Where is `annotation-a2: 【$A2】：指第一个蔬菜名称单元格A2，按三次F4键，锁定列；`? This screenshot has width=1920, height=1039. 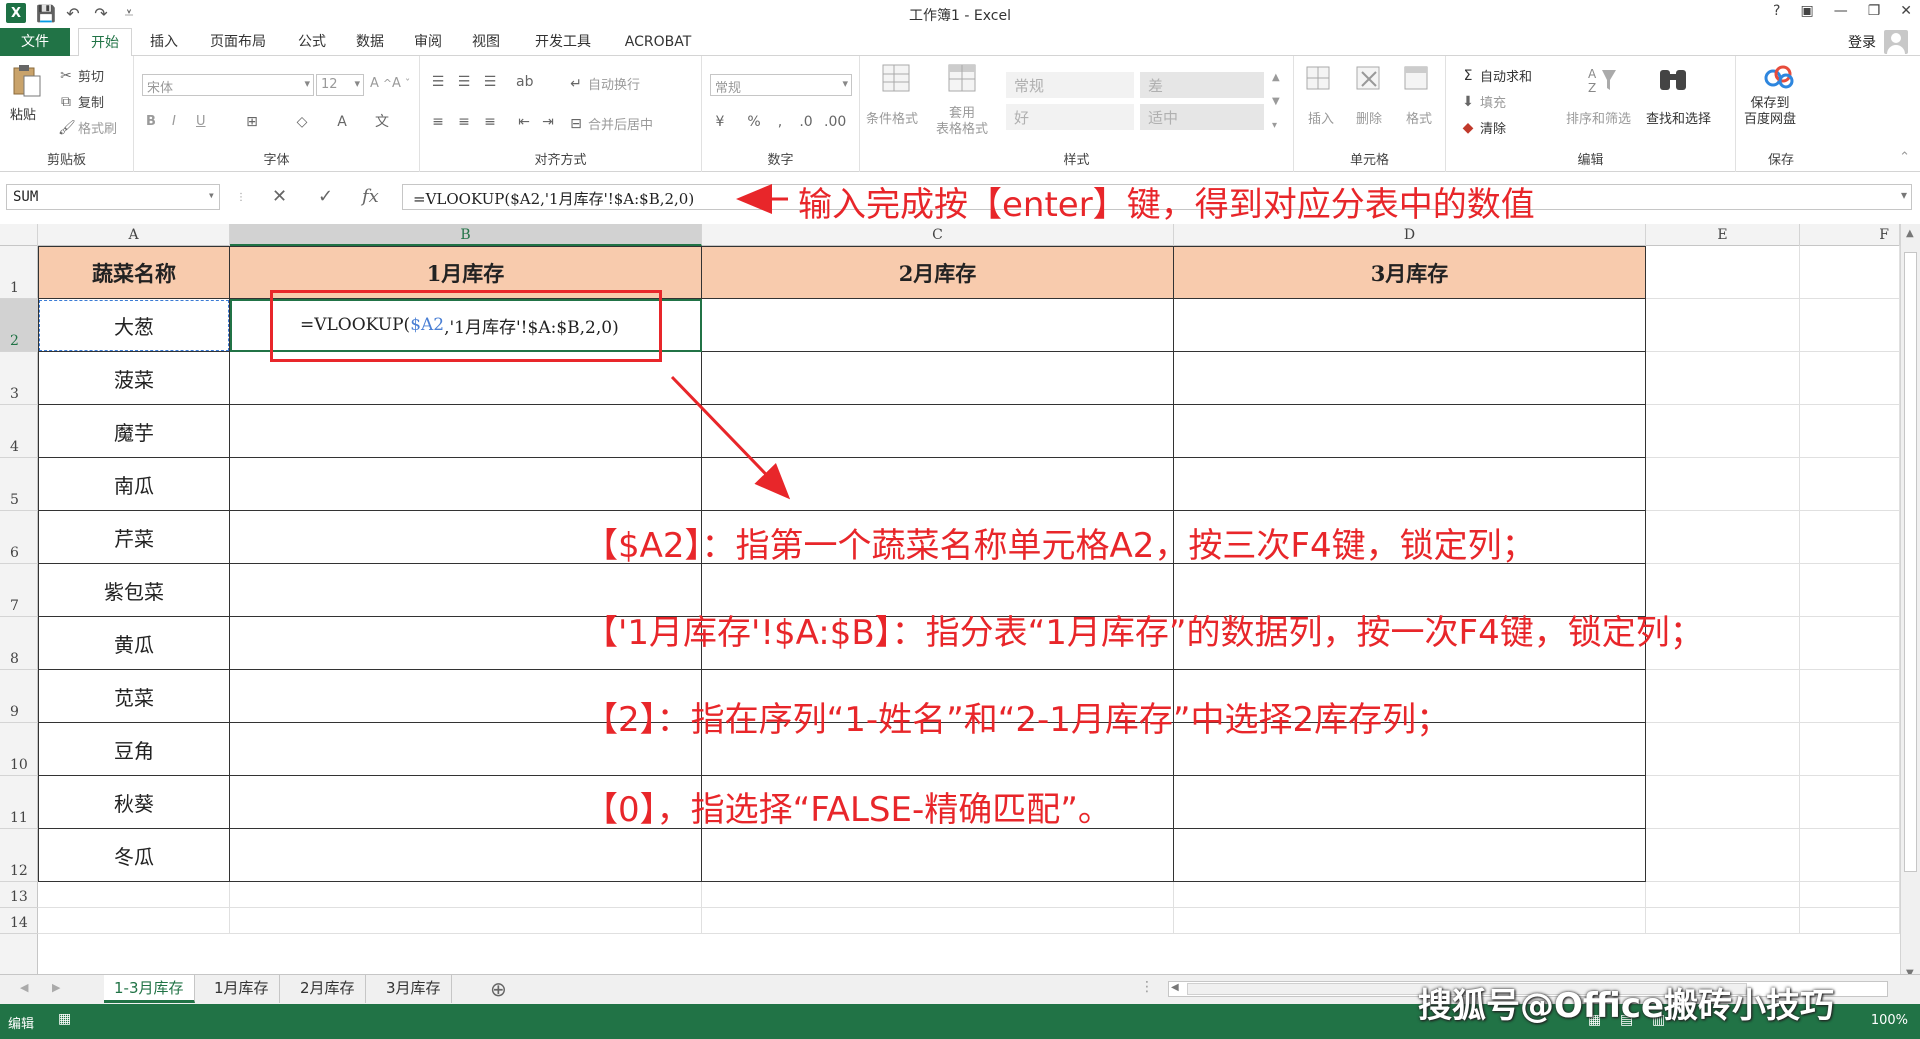
annotation-a2: 【$A2】：指第一个蔬菜名称单元格A2，按三次F4键，锁定列； is located at coordinates (1060, 546).